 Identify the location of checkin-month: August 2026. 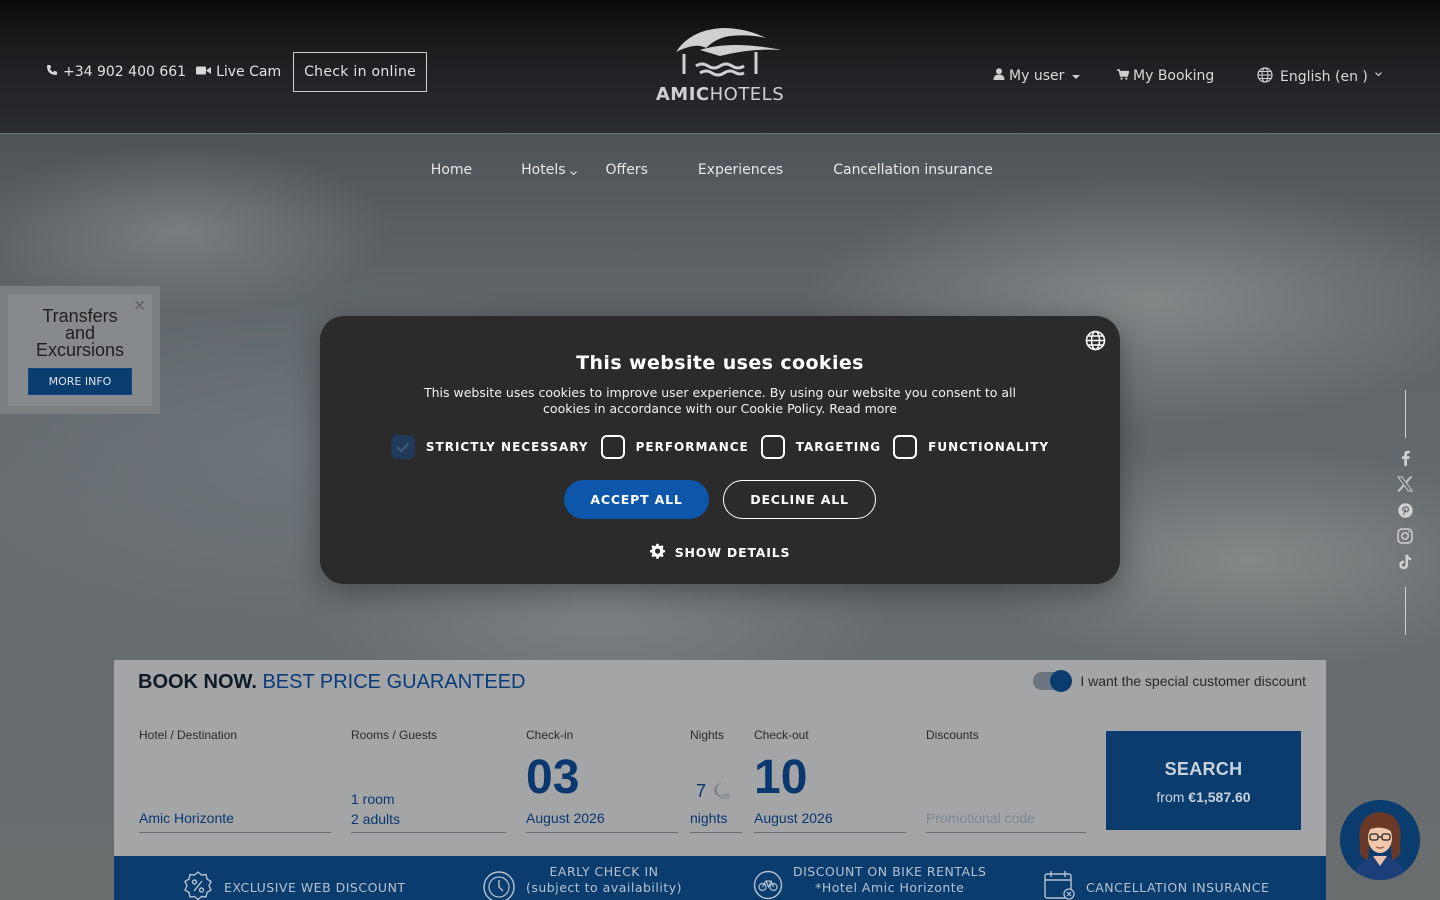
(565, 818).